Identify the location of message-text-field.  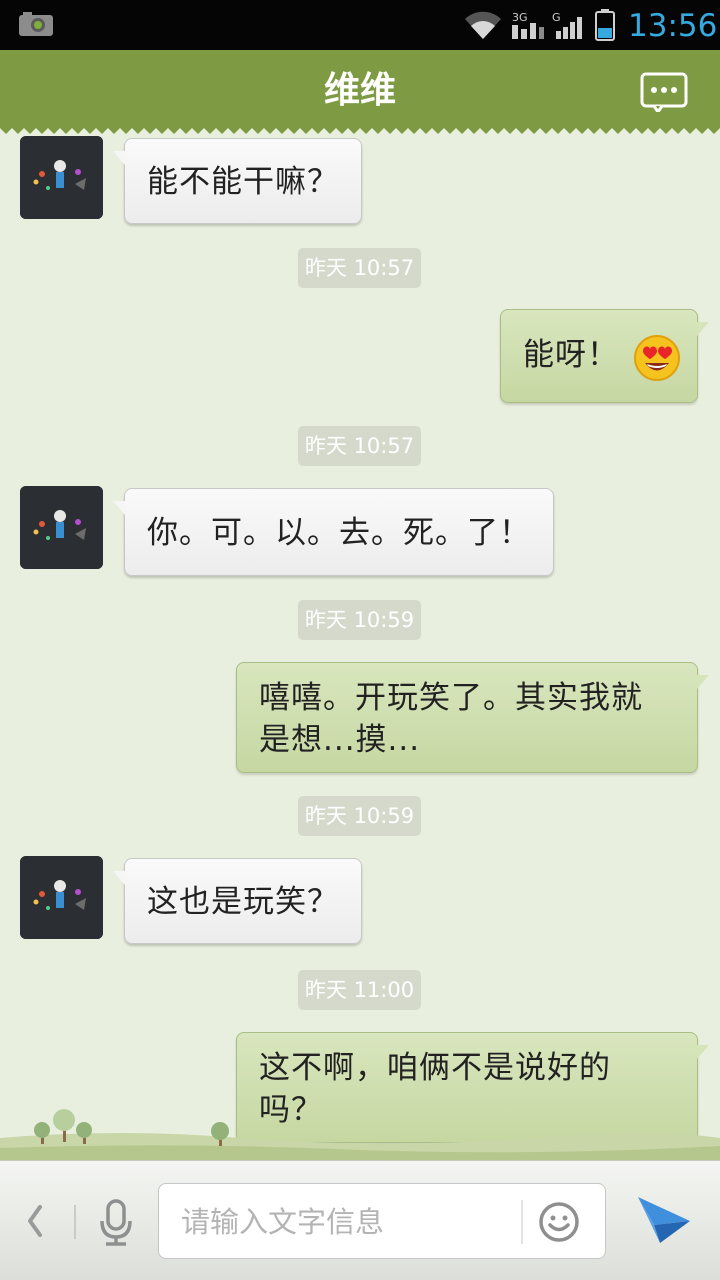
(382, 1221).